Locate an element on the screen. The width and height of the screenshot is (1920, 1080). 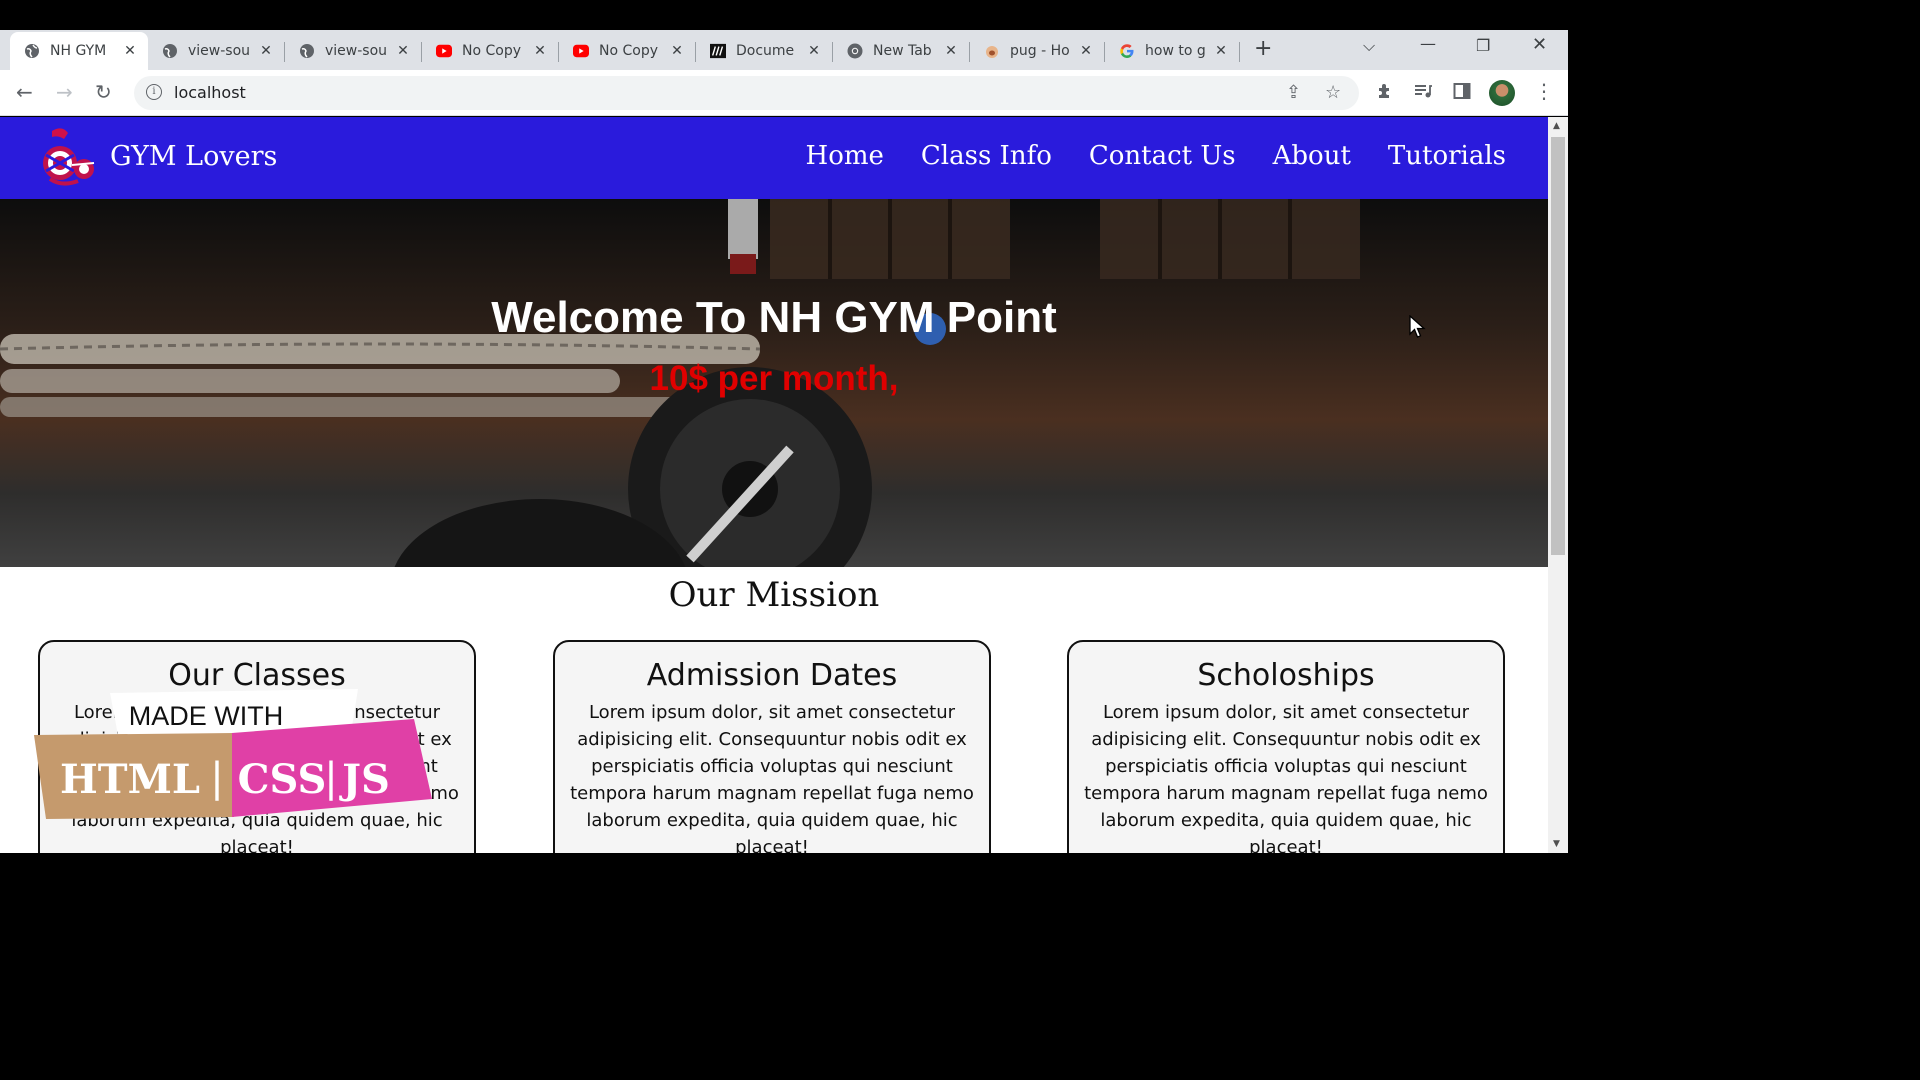
chrome-icon is located at coordinates (855, 51).